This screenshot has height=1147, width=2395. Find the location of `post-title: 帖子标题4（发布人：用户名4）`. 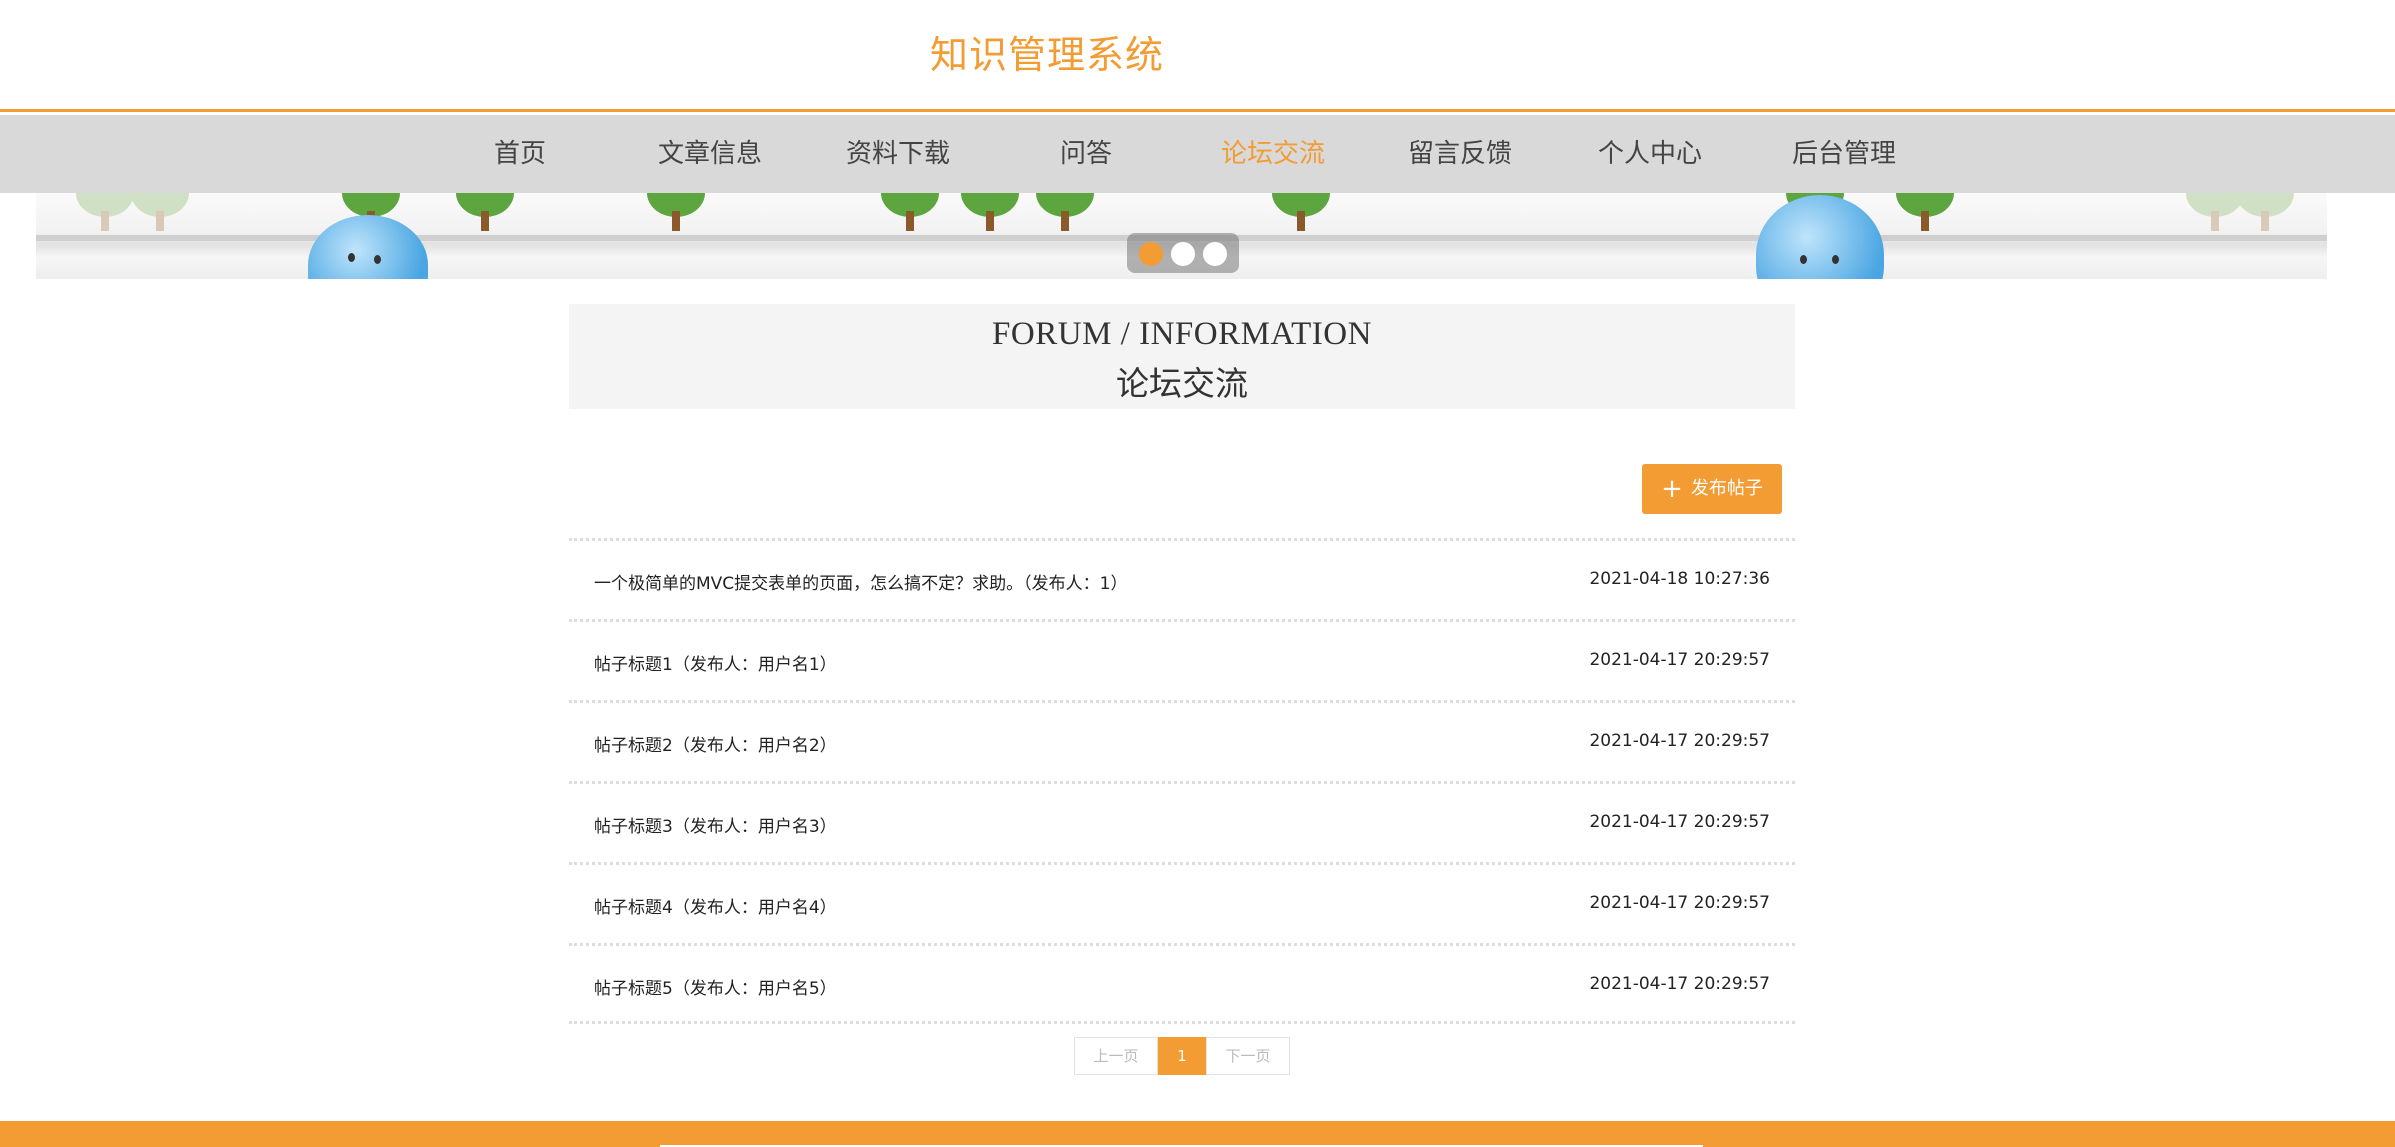

post-title: 帖子标题4（发布人：用户名4） is located at coordinates (715, 905).